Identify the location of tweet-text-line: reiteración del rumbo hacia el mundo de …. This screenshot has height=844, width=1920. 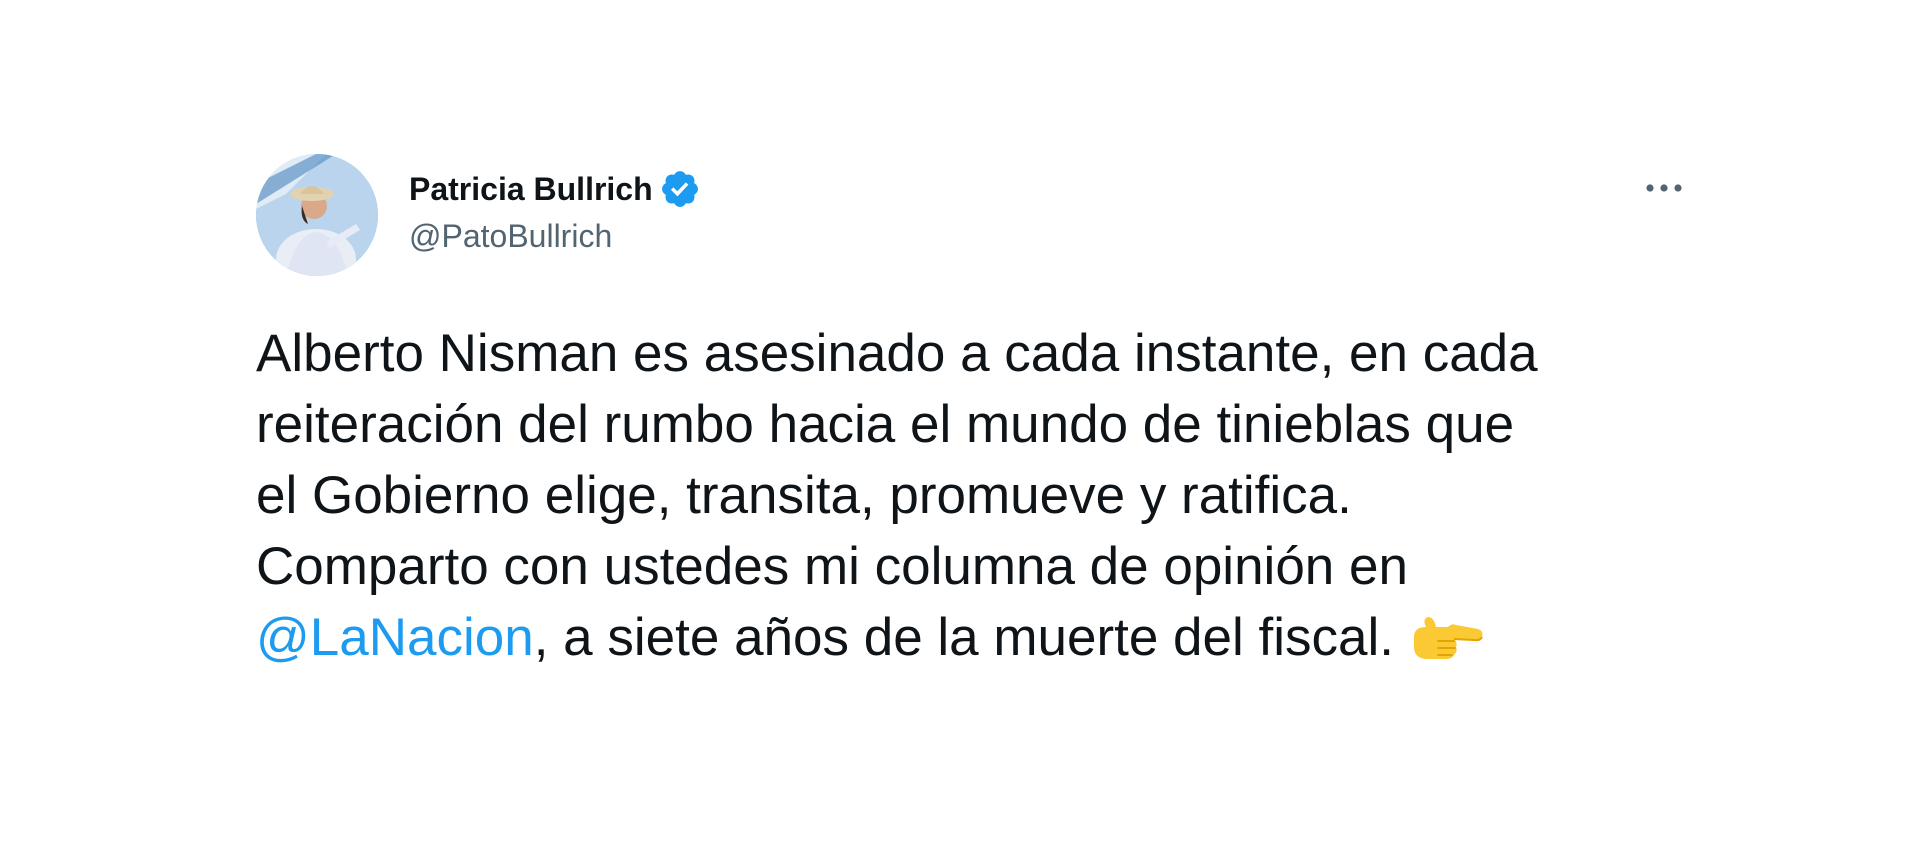
(885, 424).